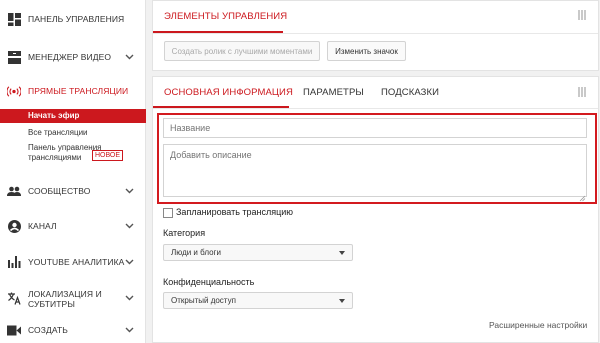 The image size is (600, 343). Describe the element at coordinates (366, 51) in the screenshot. I see `change-thumbnail-button: Изменить значок` at that location.